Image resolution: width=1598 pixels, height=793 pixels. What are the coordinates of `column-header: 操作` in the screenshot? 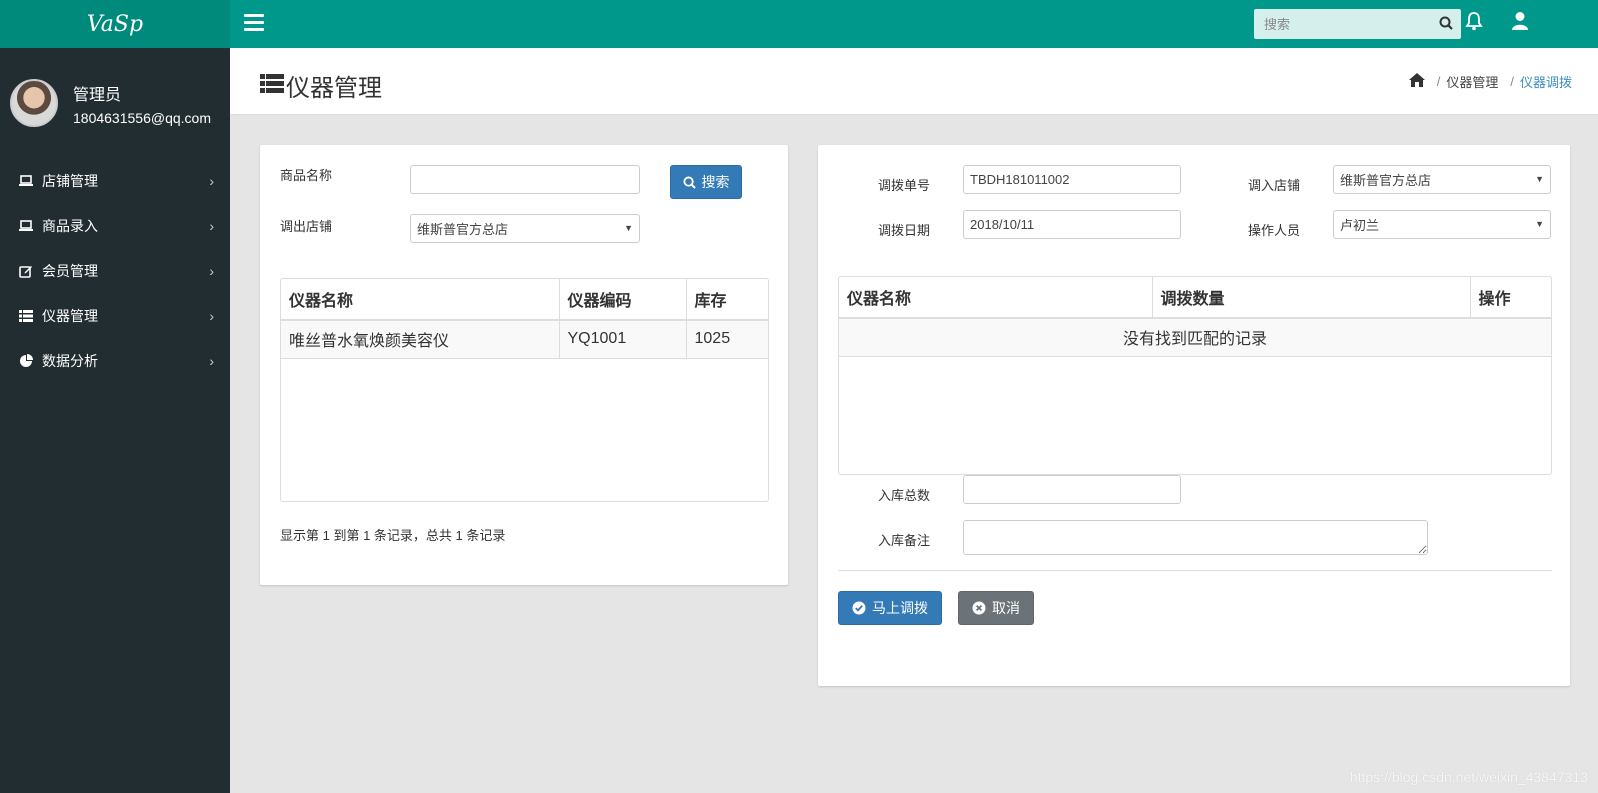 It's located at (1510, 298).